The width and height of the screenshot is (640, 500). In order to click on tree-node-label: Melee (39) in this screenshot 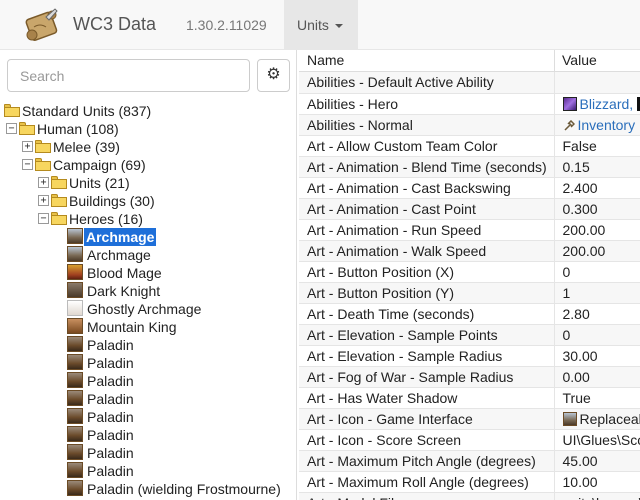, I will do `click(86, 147)`.